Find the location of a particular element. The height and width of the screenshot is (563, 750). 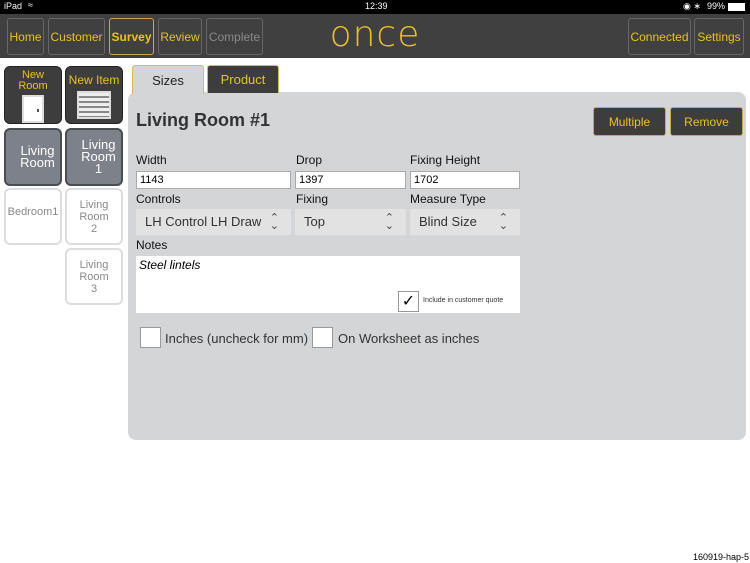

include-quote-label: Include in customer quote is located at coordinates (463, 300).